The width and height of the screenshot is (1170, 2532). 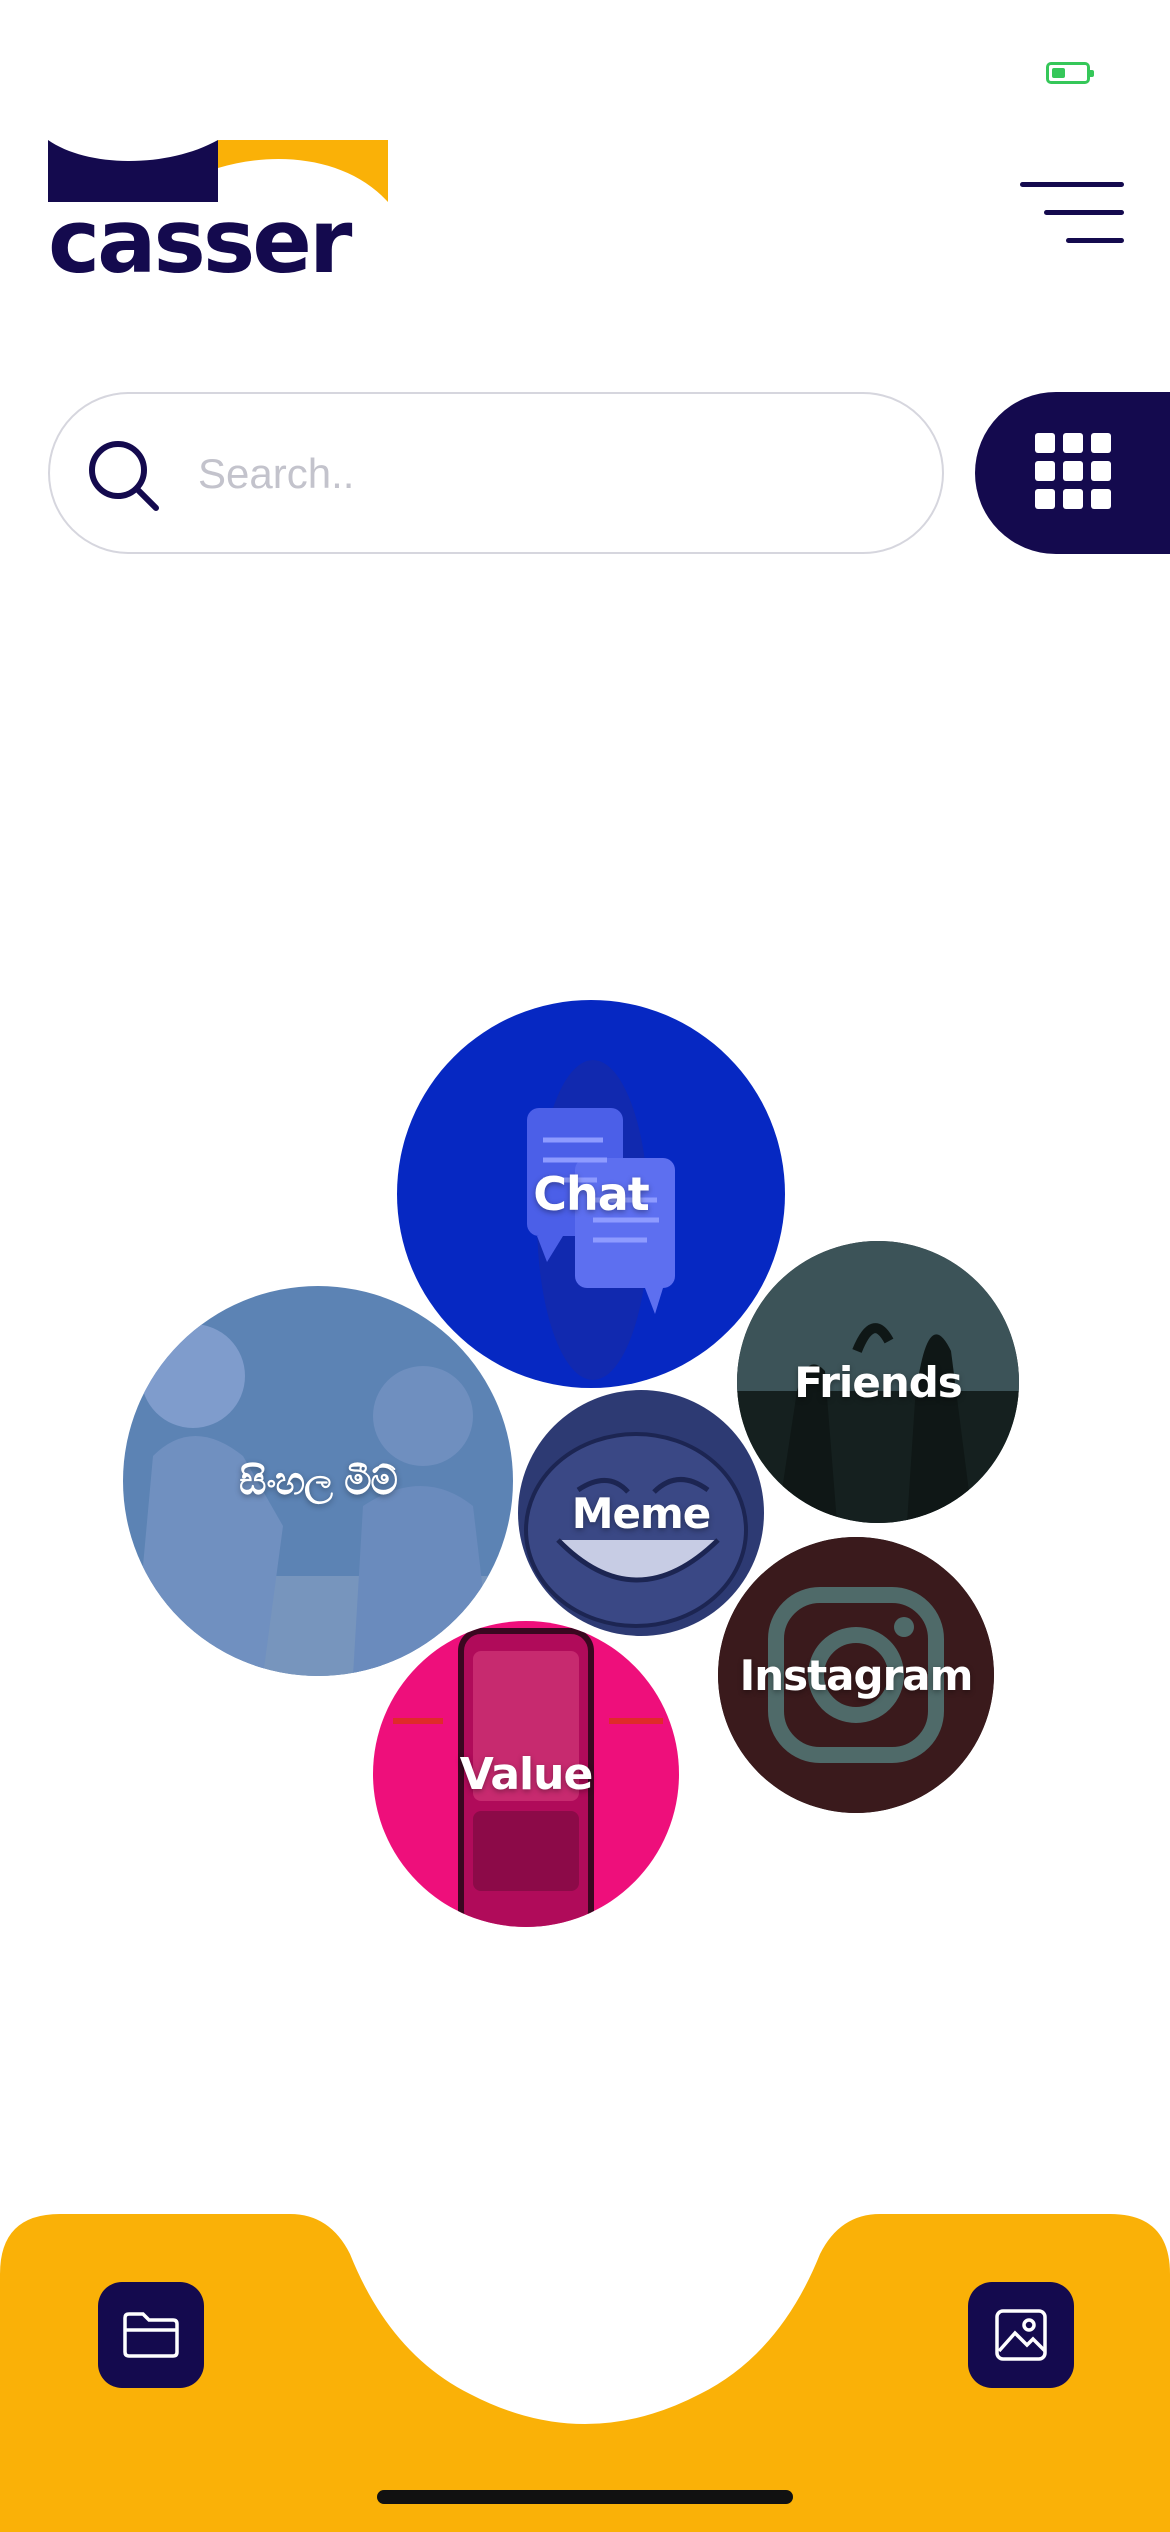 I want to click on bubble-instagram: Instagram, so click(x=856, y=1675).